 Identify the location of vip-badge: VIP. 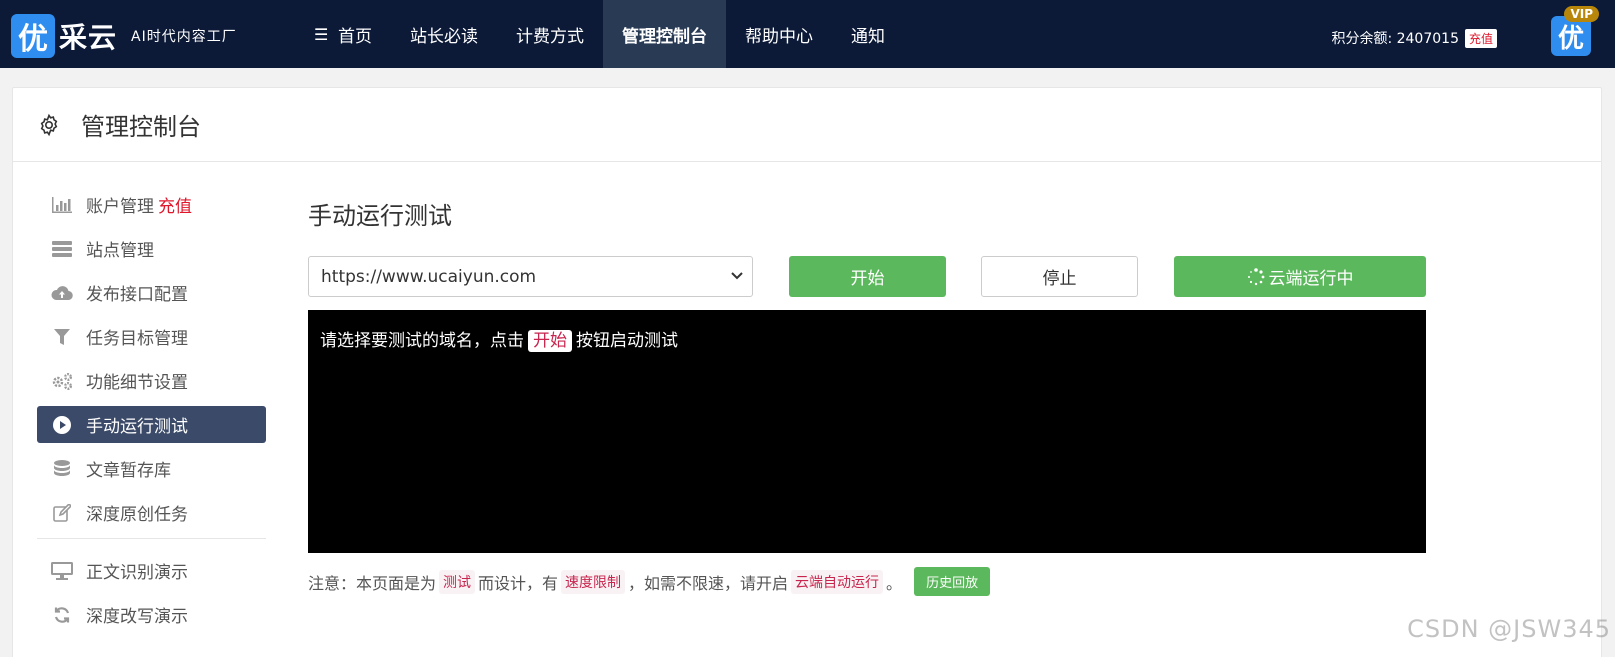
(1581, 14).